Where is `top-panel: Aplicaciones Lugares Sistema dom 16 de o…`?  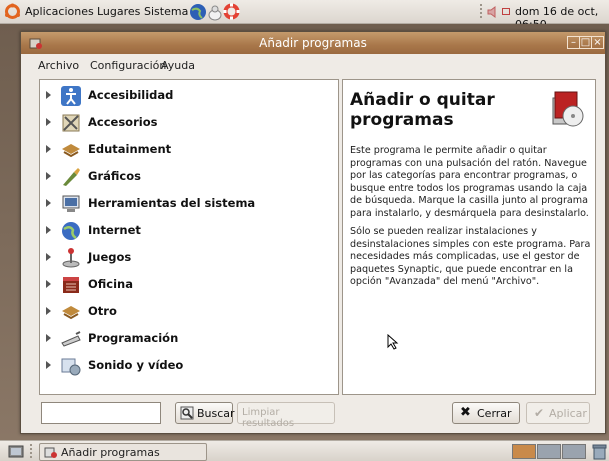 top-panel: Aplicaciones Lugares Sistema dom 16 de o… is located at coordinates (304, 15).